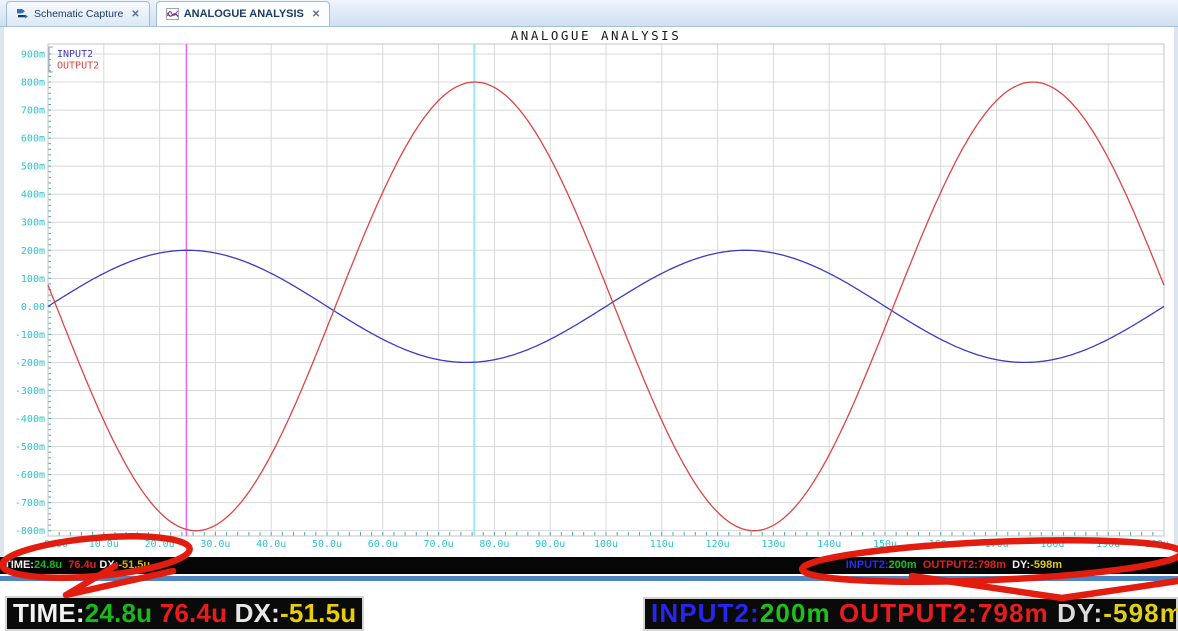 The image size is (1178, 631). Describe the element at coordinates (30, 363) in the screenshot. I see `y-tick-label: -200m` at that location.